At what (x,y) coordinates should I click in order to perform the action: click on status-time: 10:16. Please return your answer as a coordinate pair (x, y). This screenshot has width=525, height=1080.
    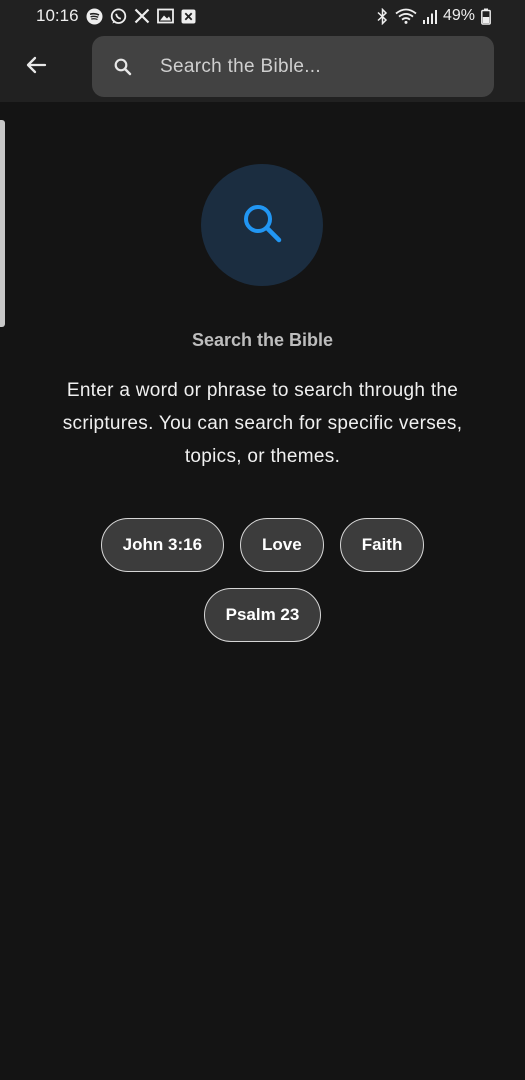
    Looking at the image, I should click on (57, 15).